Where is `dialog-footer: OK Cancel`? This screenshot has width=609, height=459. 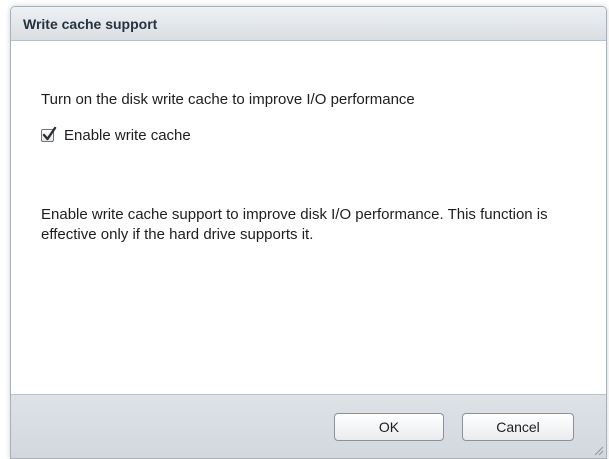
dialog-footer: OK Cancel is located at coordinates (308, 426).